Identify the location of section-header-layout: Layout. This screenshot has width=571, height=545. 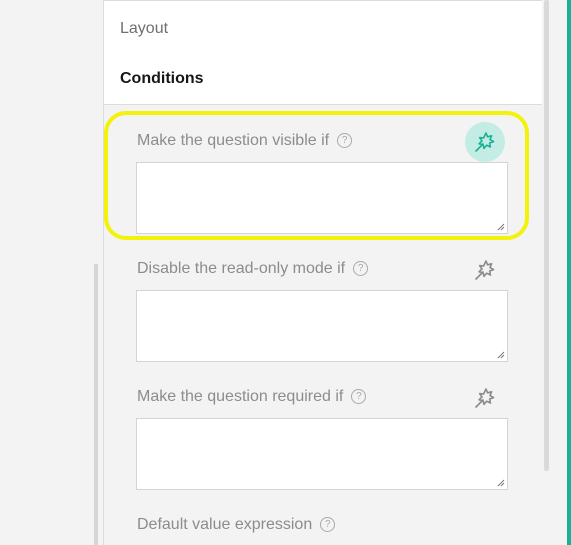
(323, 27).